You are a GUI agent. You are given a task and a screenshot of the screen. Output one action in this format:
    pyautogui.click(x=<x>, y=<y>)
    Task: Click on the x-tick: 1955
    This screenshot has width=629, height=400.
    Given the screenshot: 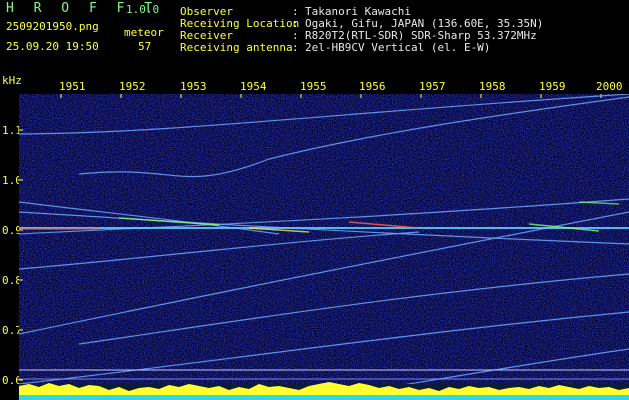 What is the action you would take?
    pyautogui.click(x=313, y=86)
    